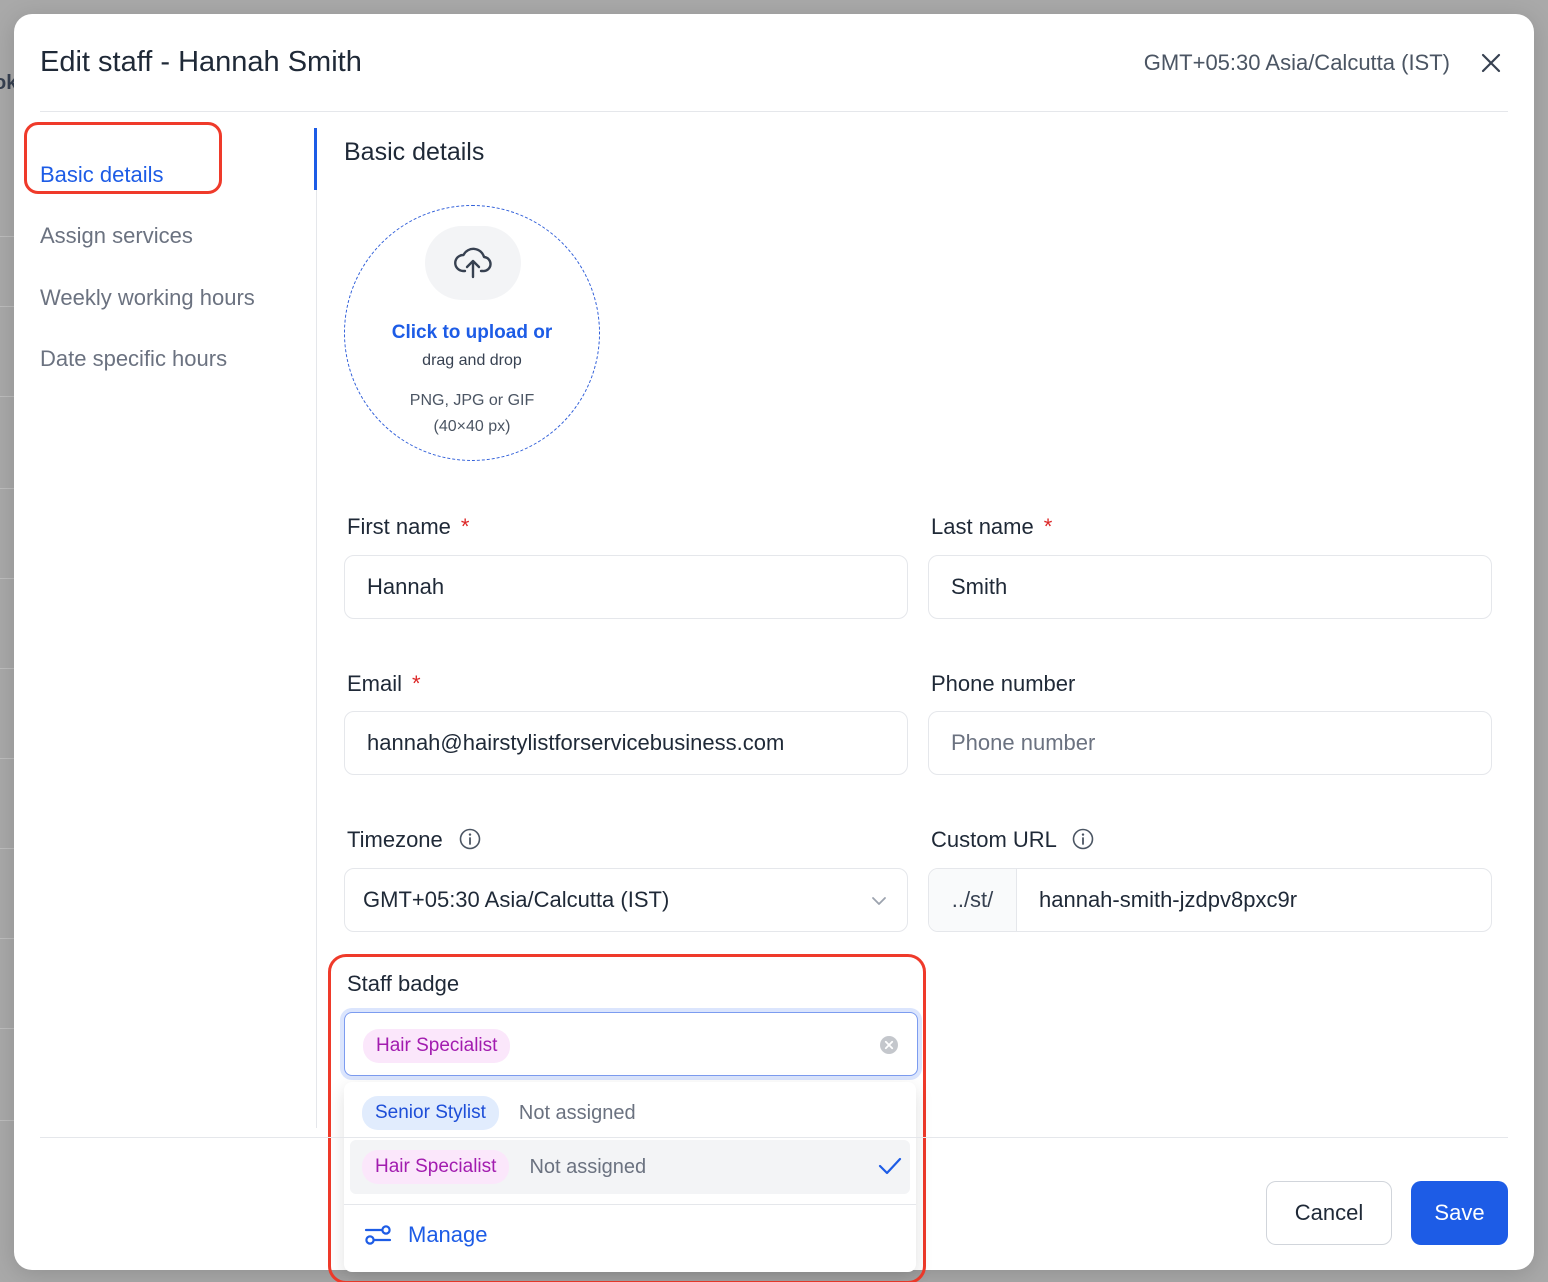 Image resolution: width=1548 pixels, height=1282 pixels. What do you see at coordinates (408, 526) in the screenshot?
I see `first-name-label: First name *` at bounding box center [408, 526].